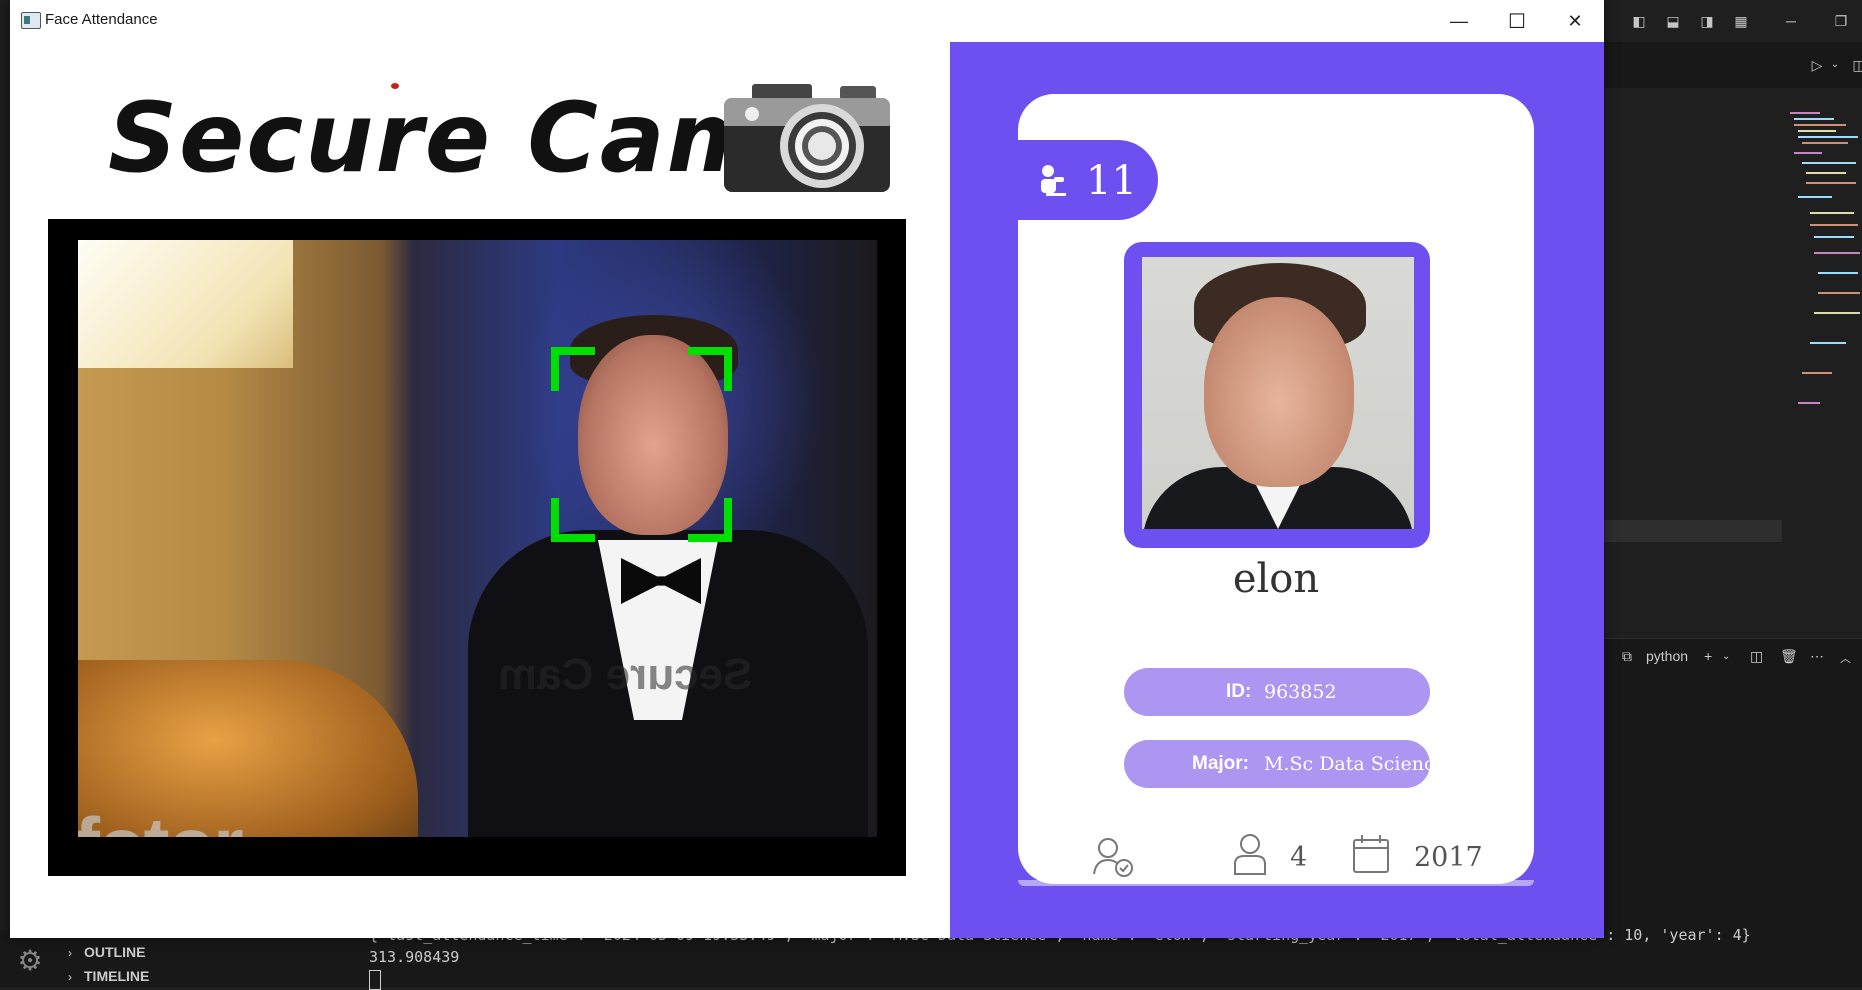  I want to click on outline-section: OUTLINE, so click(114, 952).